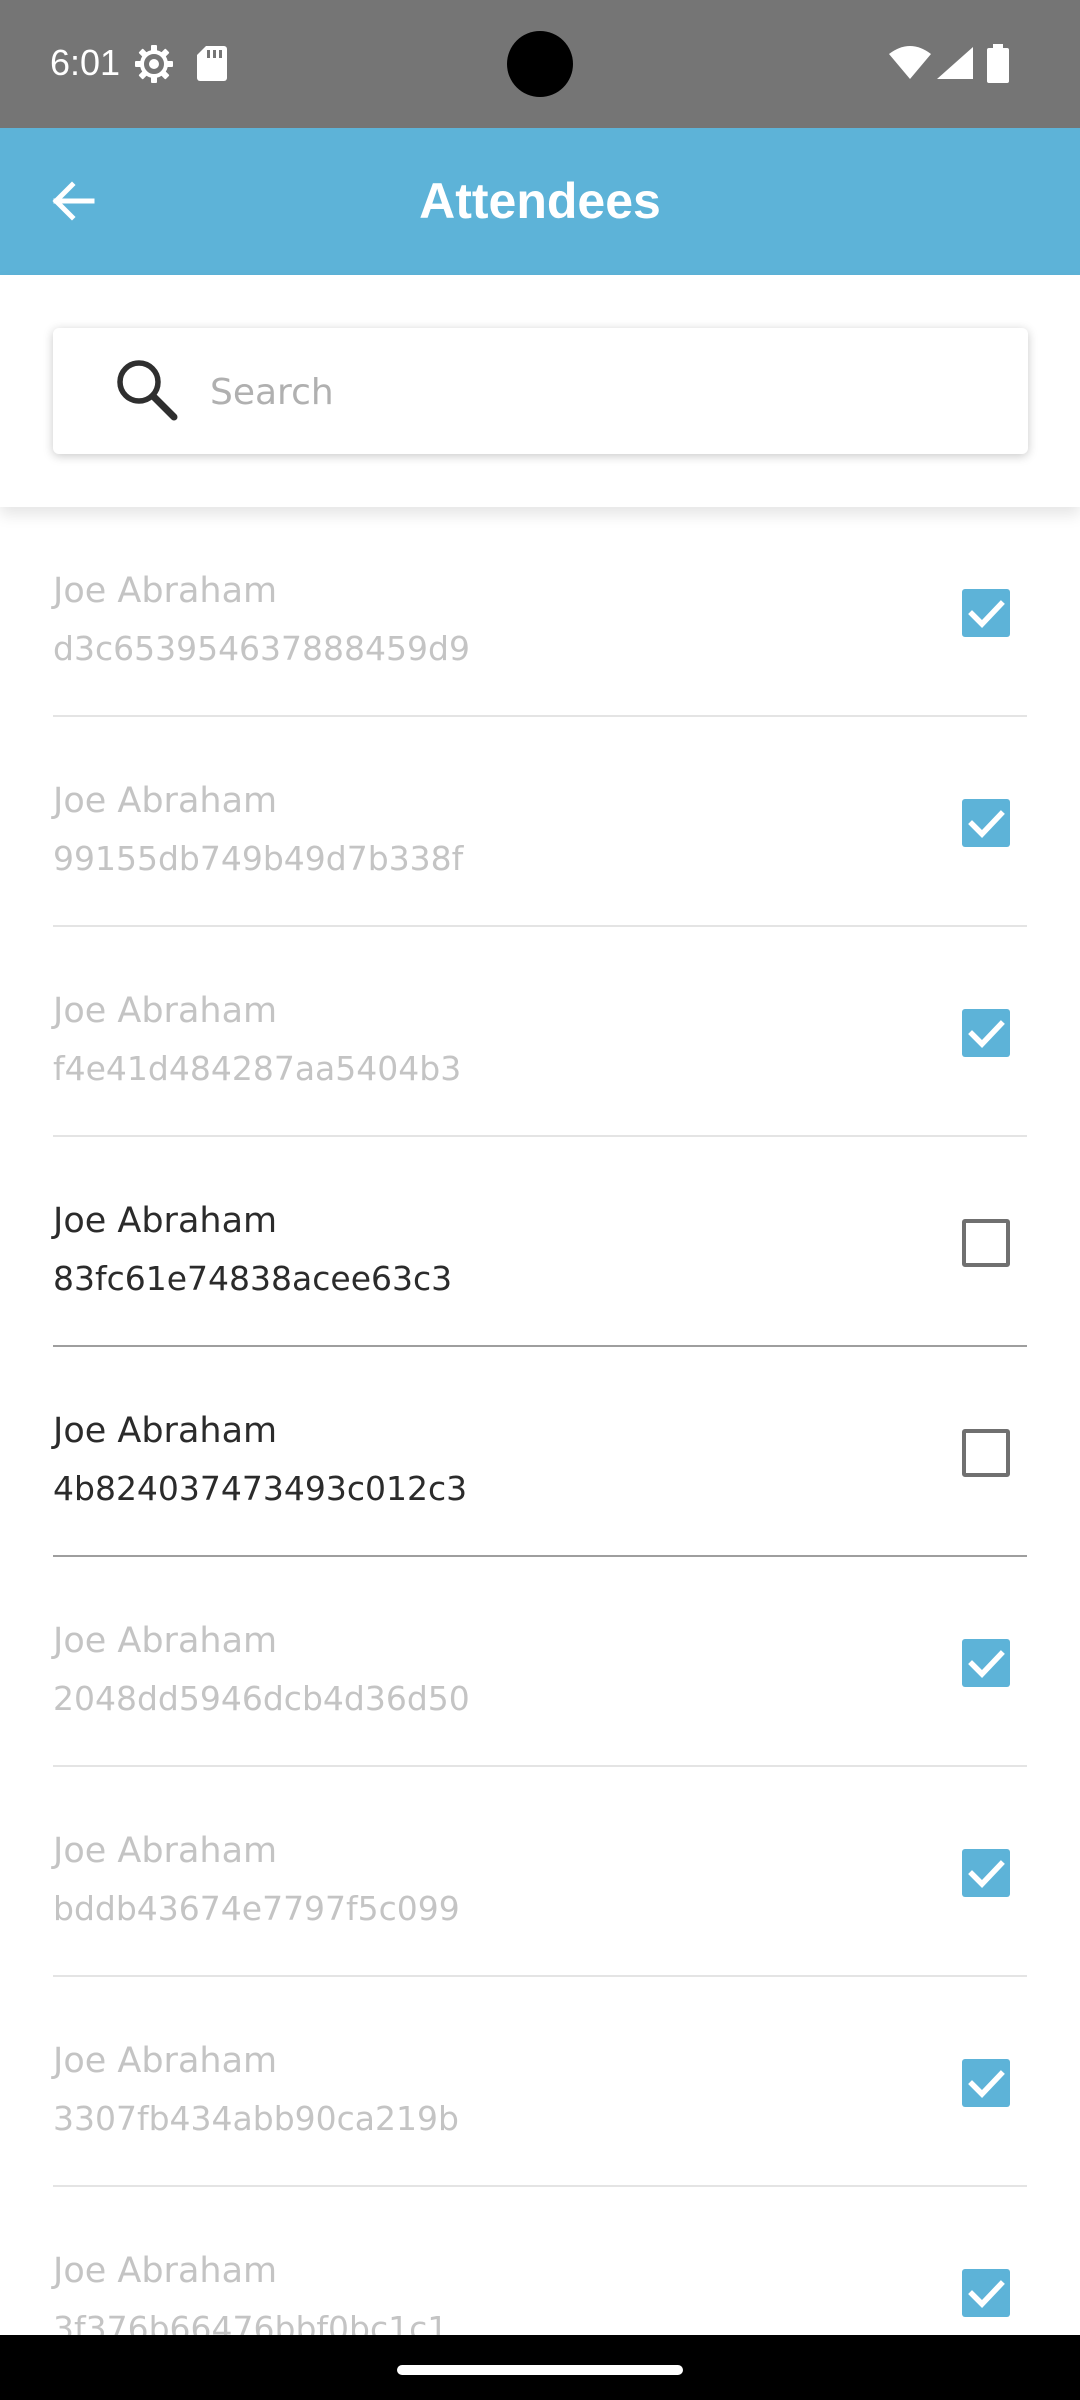 Image resolution: width=1080 pixels, height=2400 pixels. Describe the element at coordinates (540, 1662) in the screenshot. I see `attendee-row: Joe Abraham 2048dd5946dcb4d36d50` at that location.